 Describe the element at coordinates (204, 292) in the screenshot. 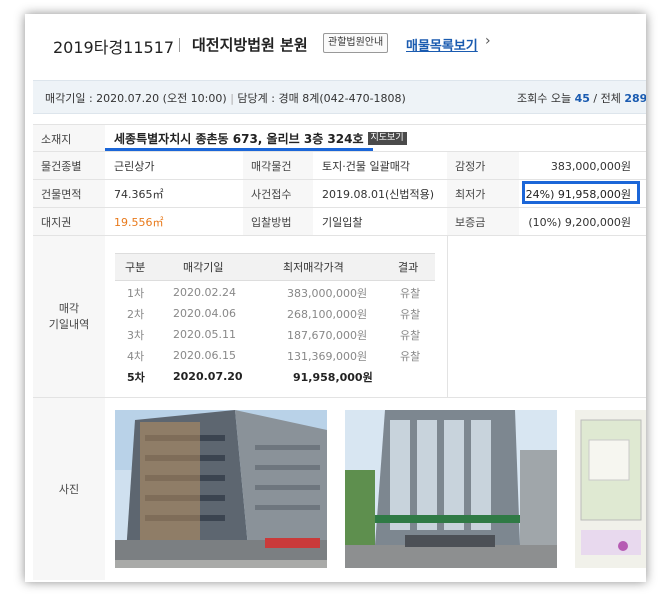

I see `history-date: 2020.02.24` at that location.